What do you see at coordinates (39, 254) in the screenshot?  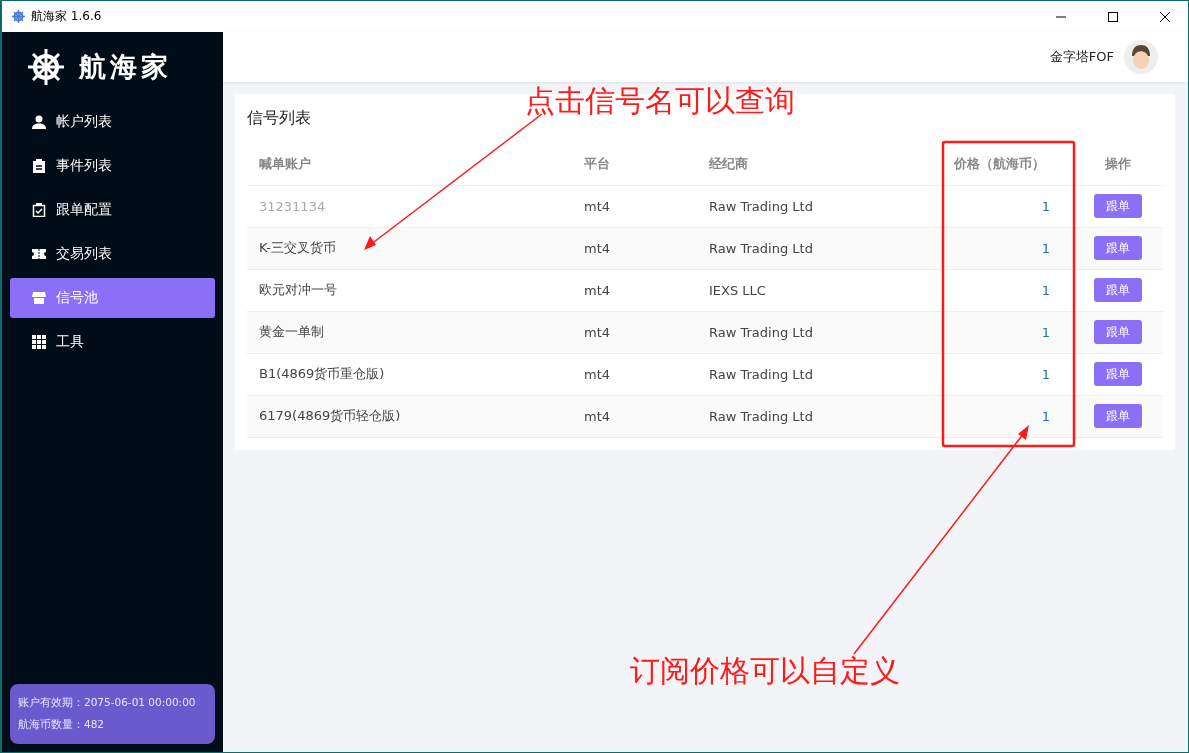 I see `ticket-icon` at bounding box center [39, 254].